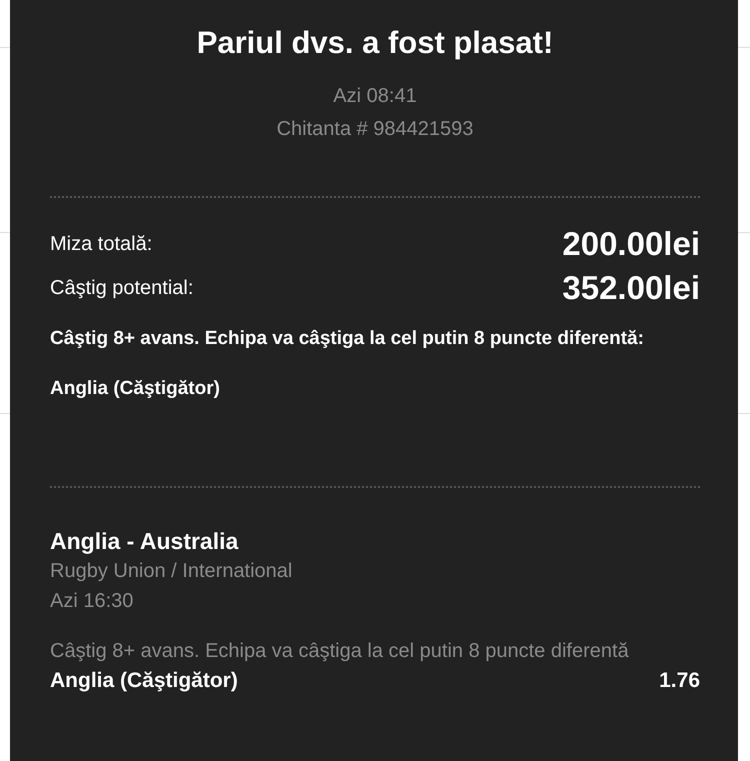 Image resolution: width=750 pixels, height=761 pixels. What do you see at coordinates (340, 651) in the screenshot?
I see `market-description: Câştig 8+ avans. Echipa va câştiga la cel putin 8 puncte diferentă` at bounding box center [340, 651].